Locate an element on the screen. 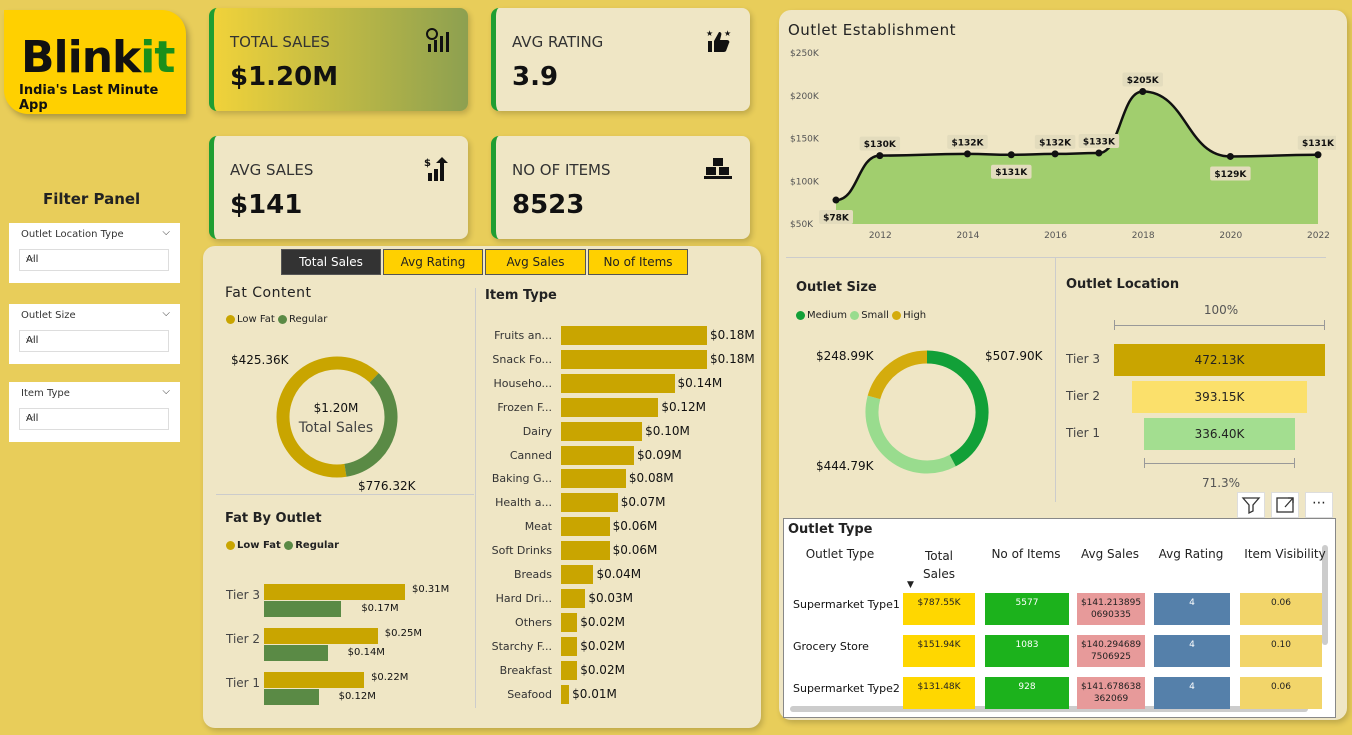 The width and height of the screenshot is (1352, 735). data-label: $132K is located at coordinates (1055, 143).